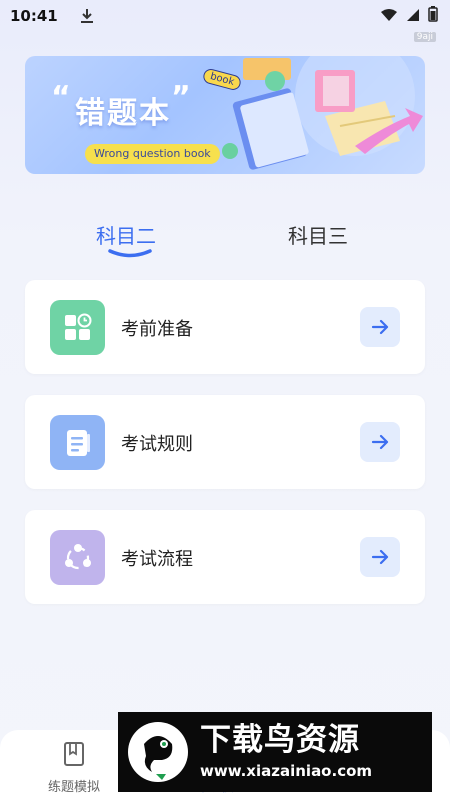  Describe the element at coordinates (280, 740) in the screenshot. I see `watermark-title: 下载鸟资源` at that location.